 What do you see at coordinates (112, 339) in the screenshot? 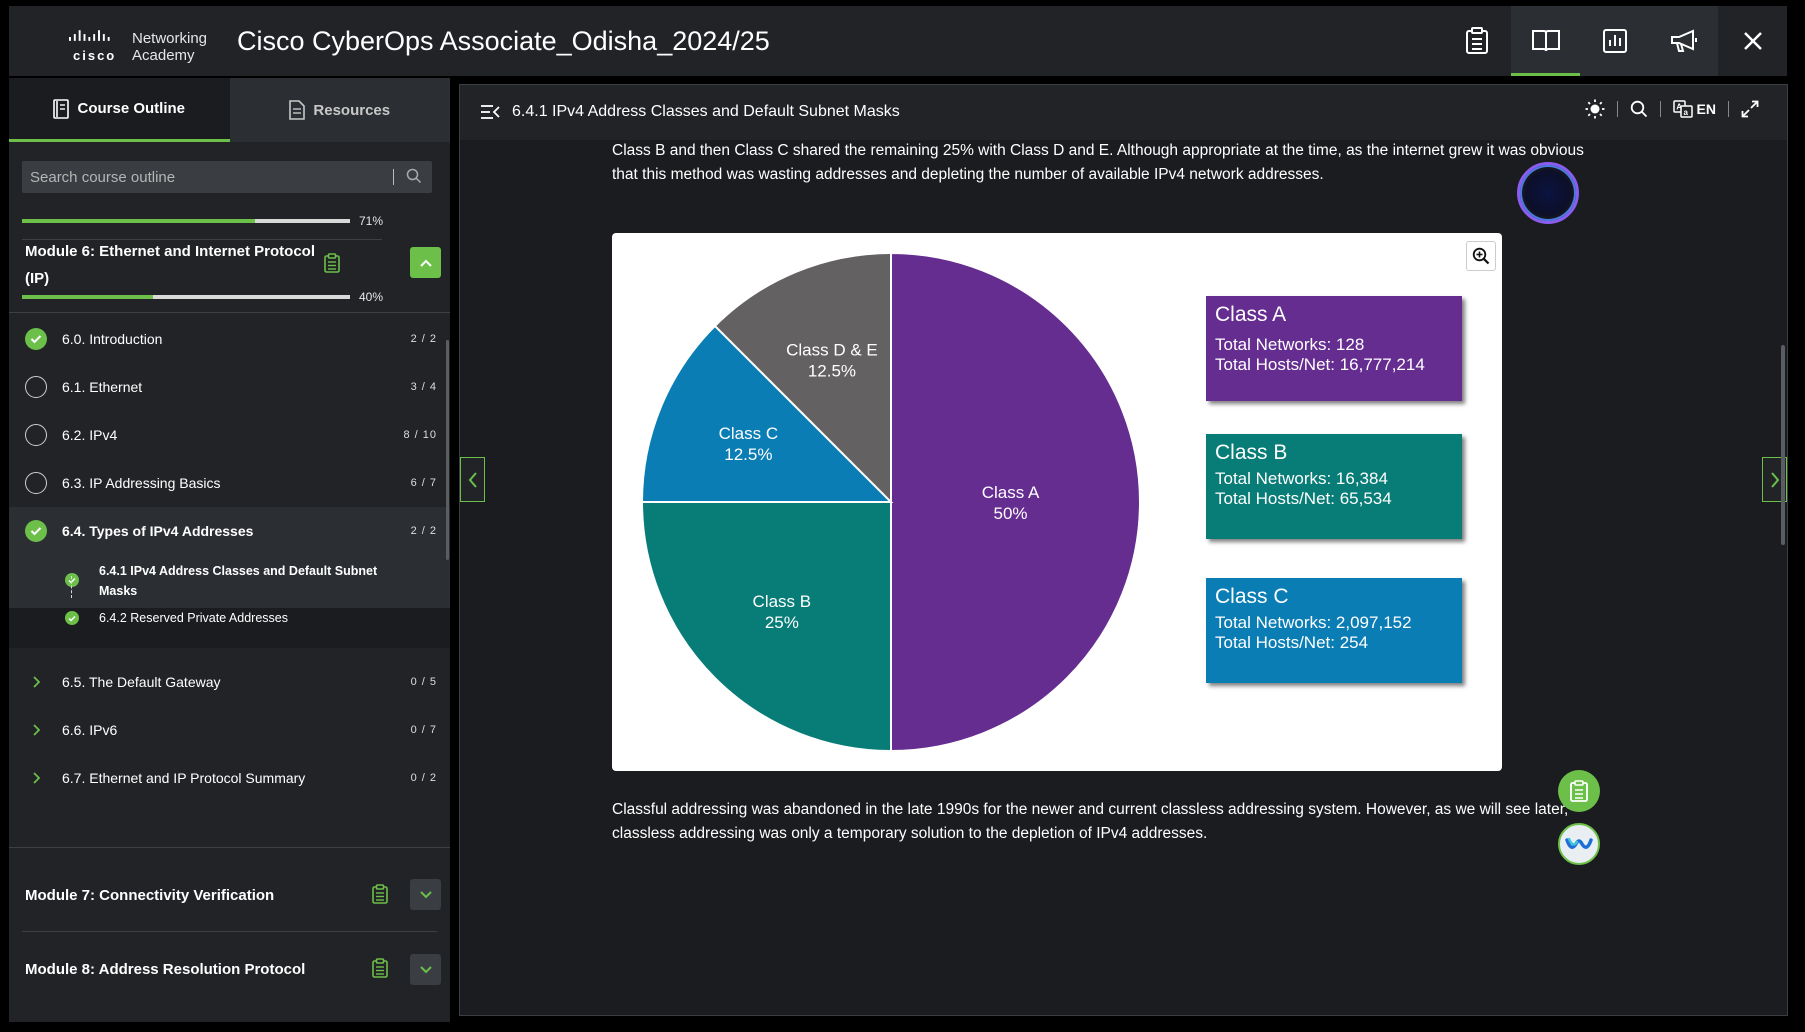
I see `outline-item-label: 6.0. Introduction` at bounding box center [112, 339].